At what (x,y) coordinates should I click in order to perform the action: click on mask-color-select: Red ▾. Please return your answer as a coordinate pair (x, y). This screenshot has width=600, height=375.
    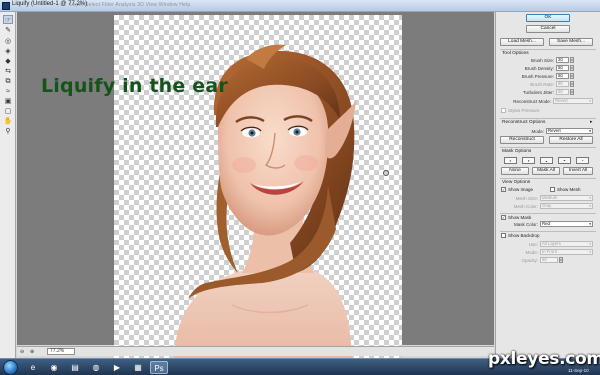
    Looking at the image, I should click on (566, 224).